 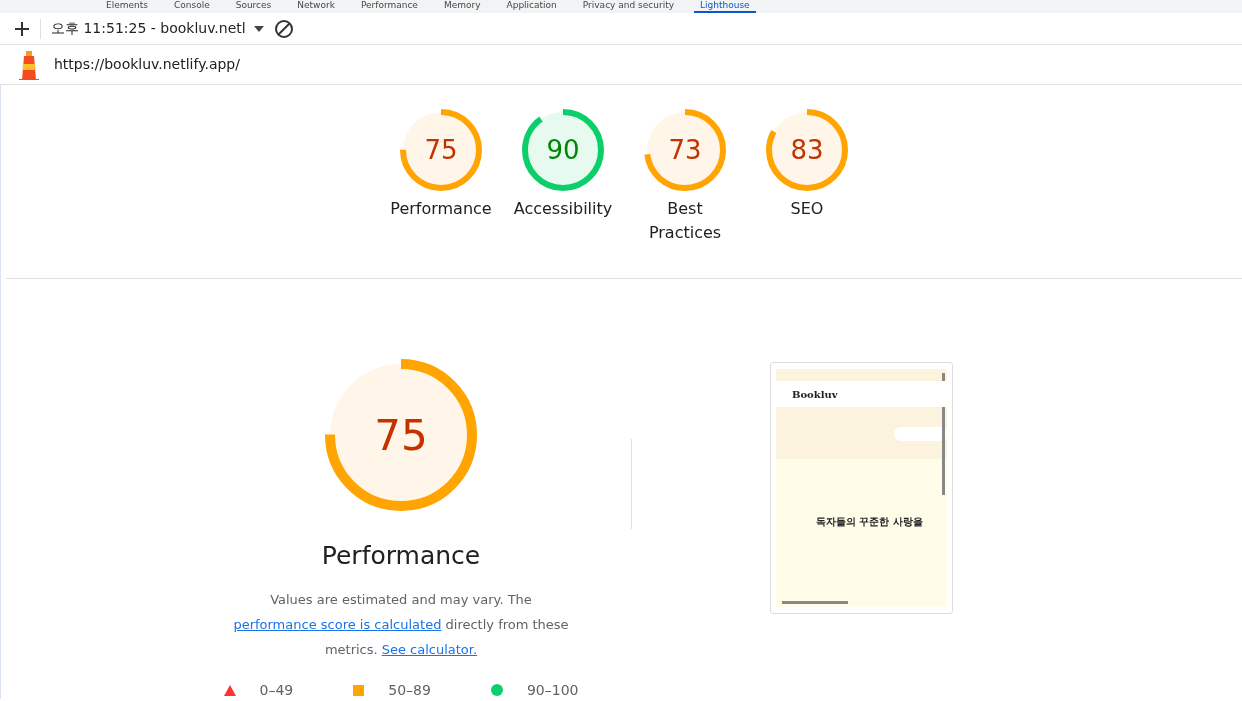 I want to click on panel-tab: Elements, so click(x=127, y=6).